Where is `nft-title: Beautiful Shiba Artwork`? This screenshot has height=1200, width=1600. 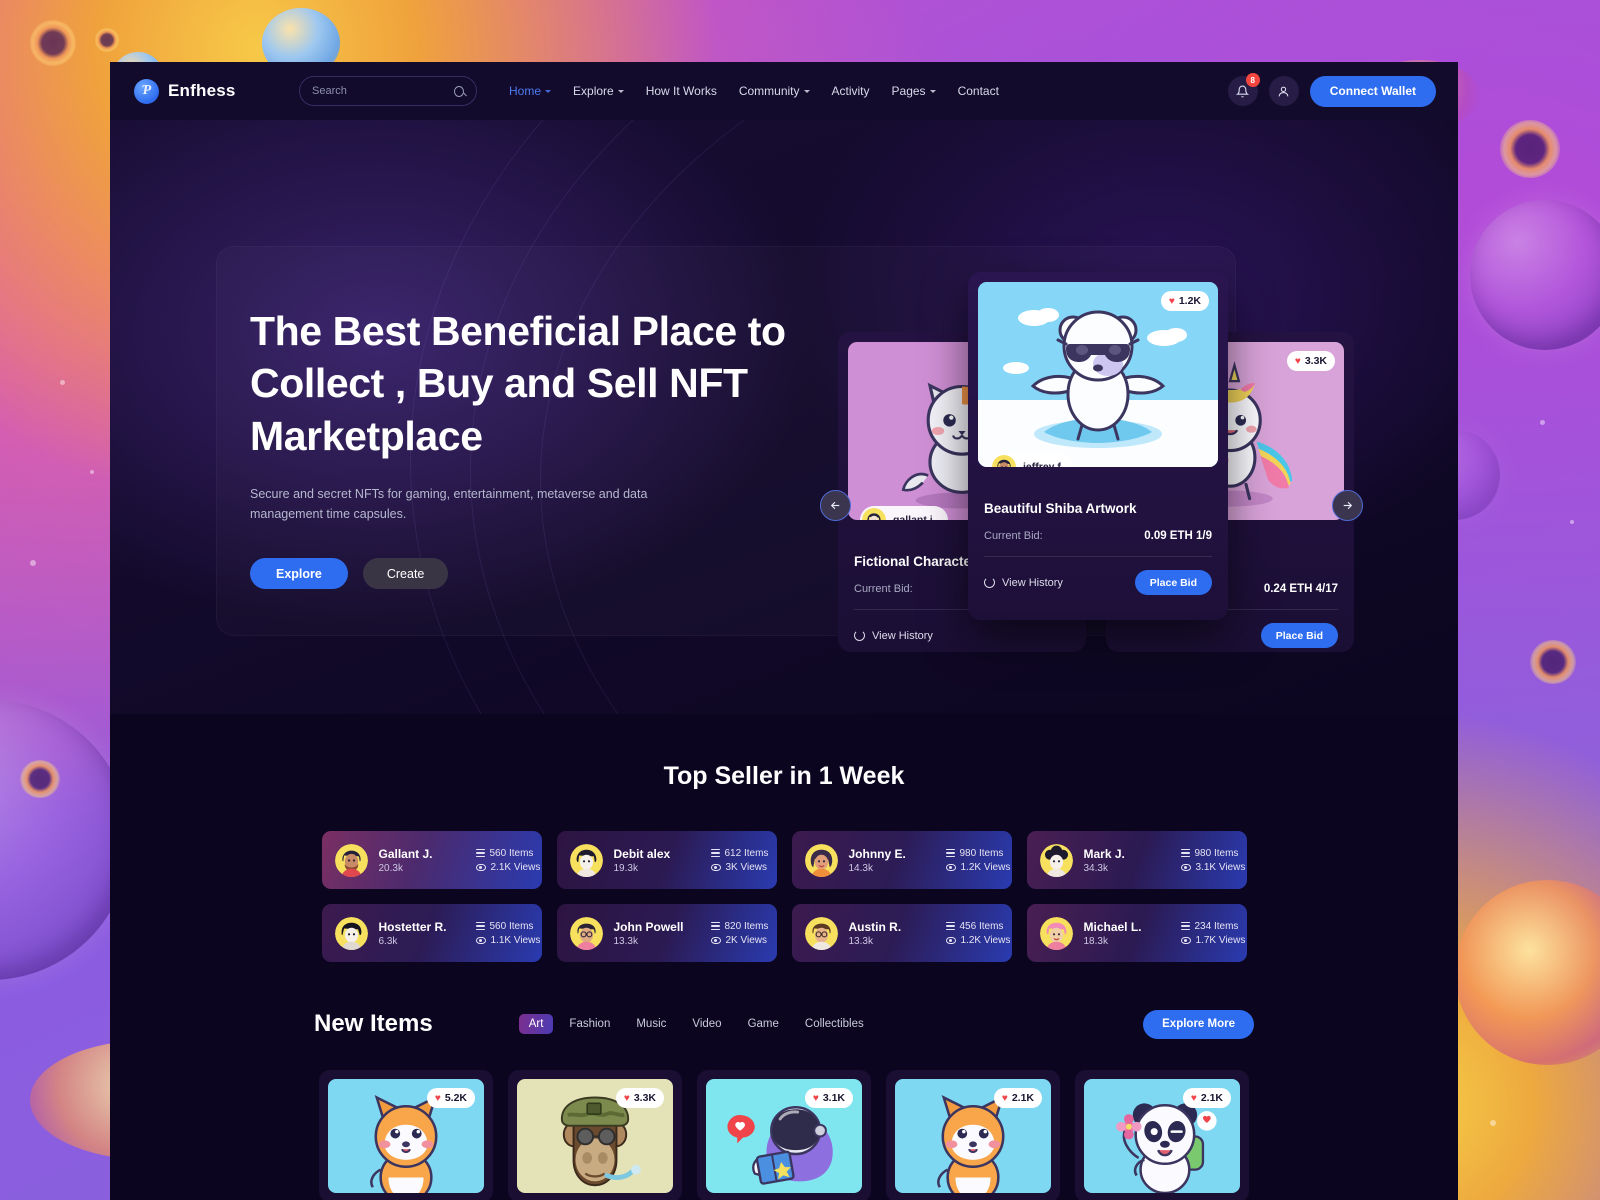 nft-title: Beautiful Shiba Artwork is located at coordinates (1060, 508).